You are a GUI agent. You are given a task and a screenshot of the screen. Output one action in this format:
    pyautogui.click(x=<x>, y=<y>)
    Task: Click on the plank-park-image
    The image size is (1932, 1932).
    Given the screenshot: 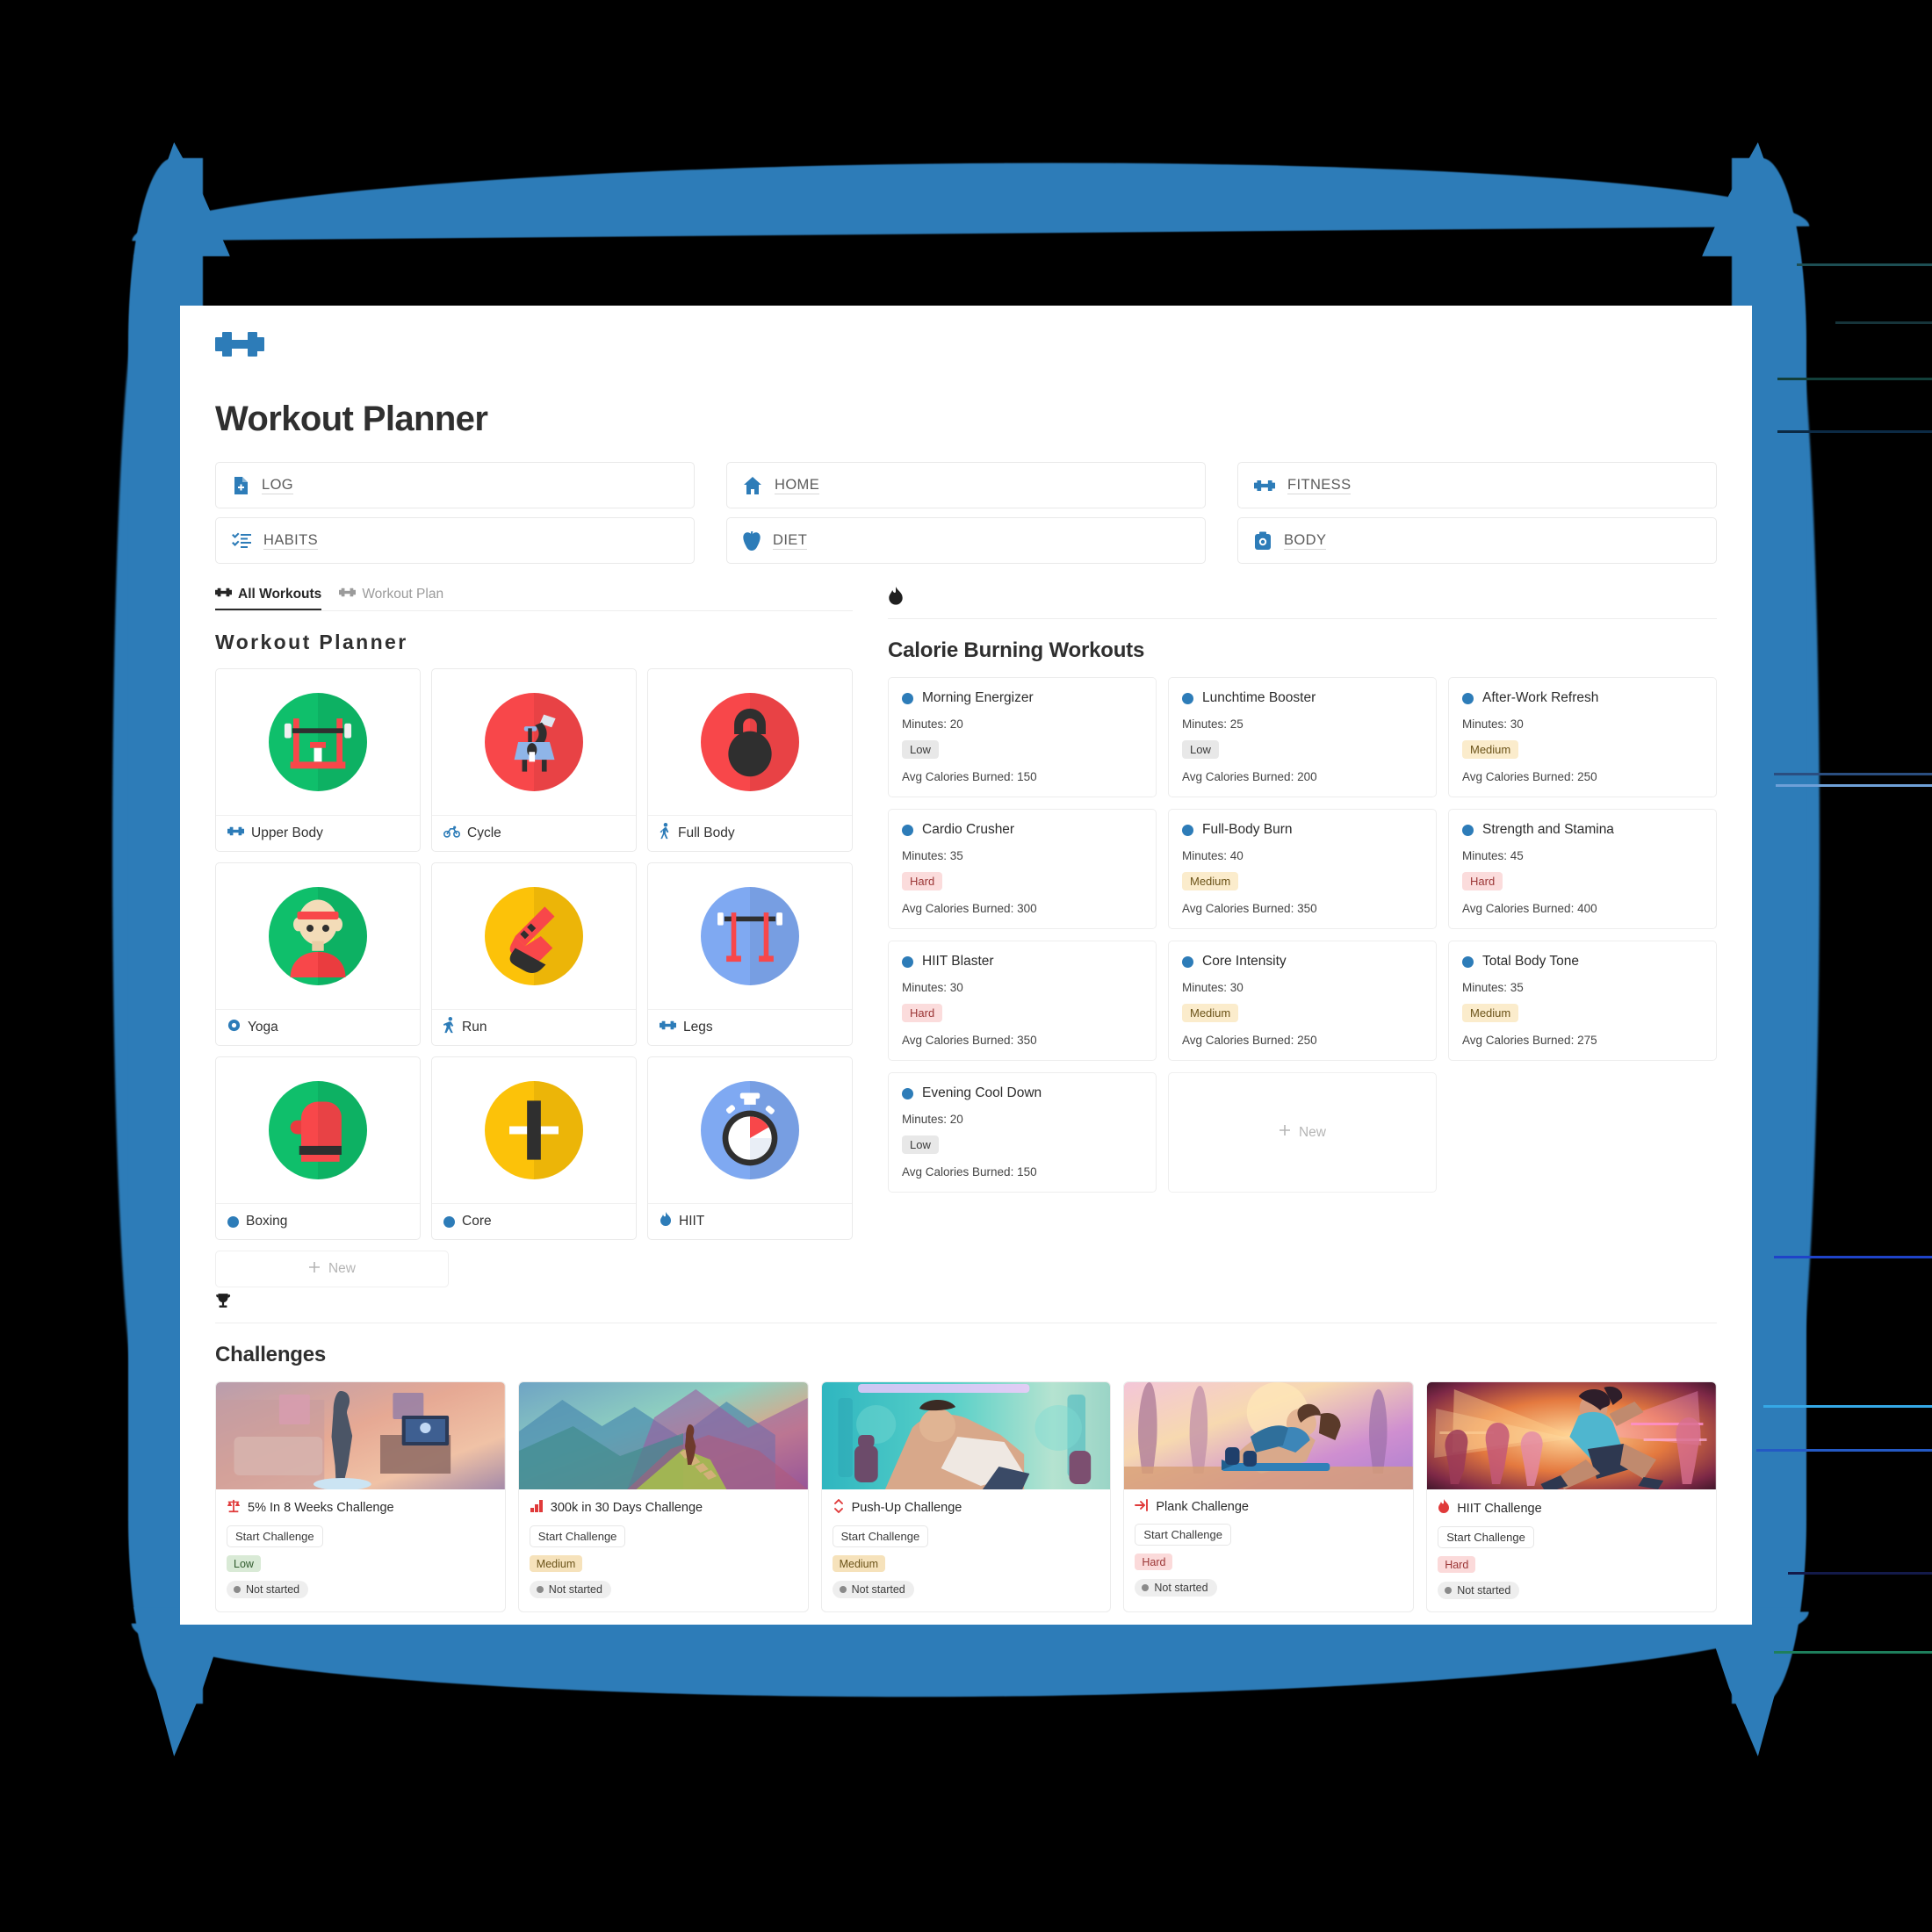 What is the action you would take?
    pyautogui.click(x=1269, y=1436)
    